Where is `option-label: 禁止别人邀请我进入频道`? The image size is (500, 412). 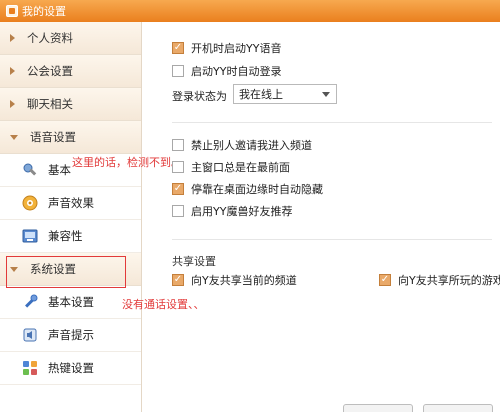
option-label: 禁止别人邀请我进入频道 is located at coordinates (251, 145).